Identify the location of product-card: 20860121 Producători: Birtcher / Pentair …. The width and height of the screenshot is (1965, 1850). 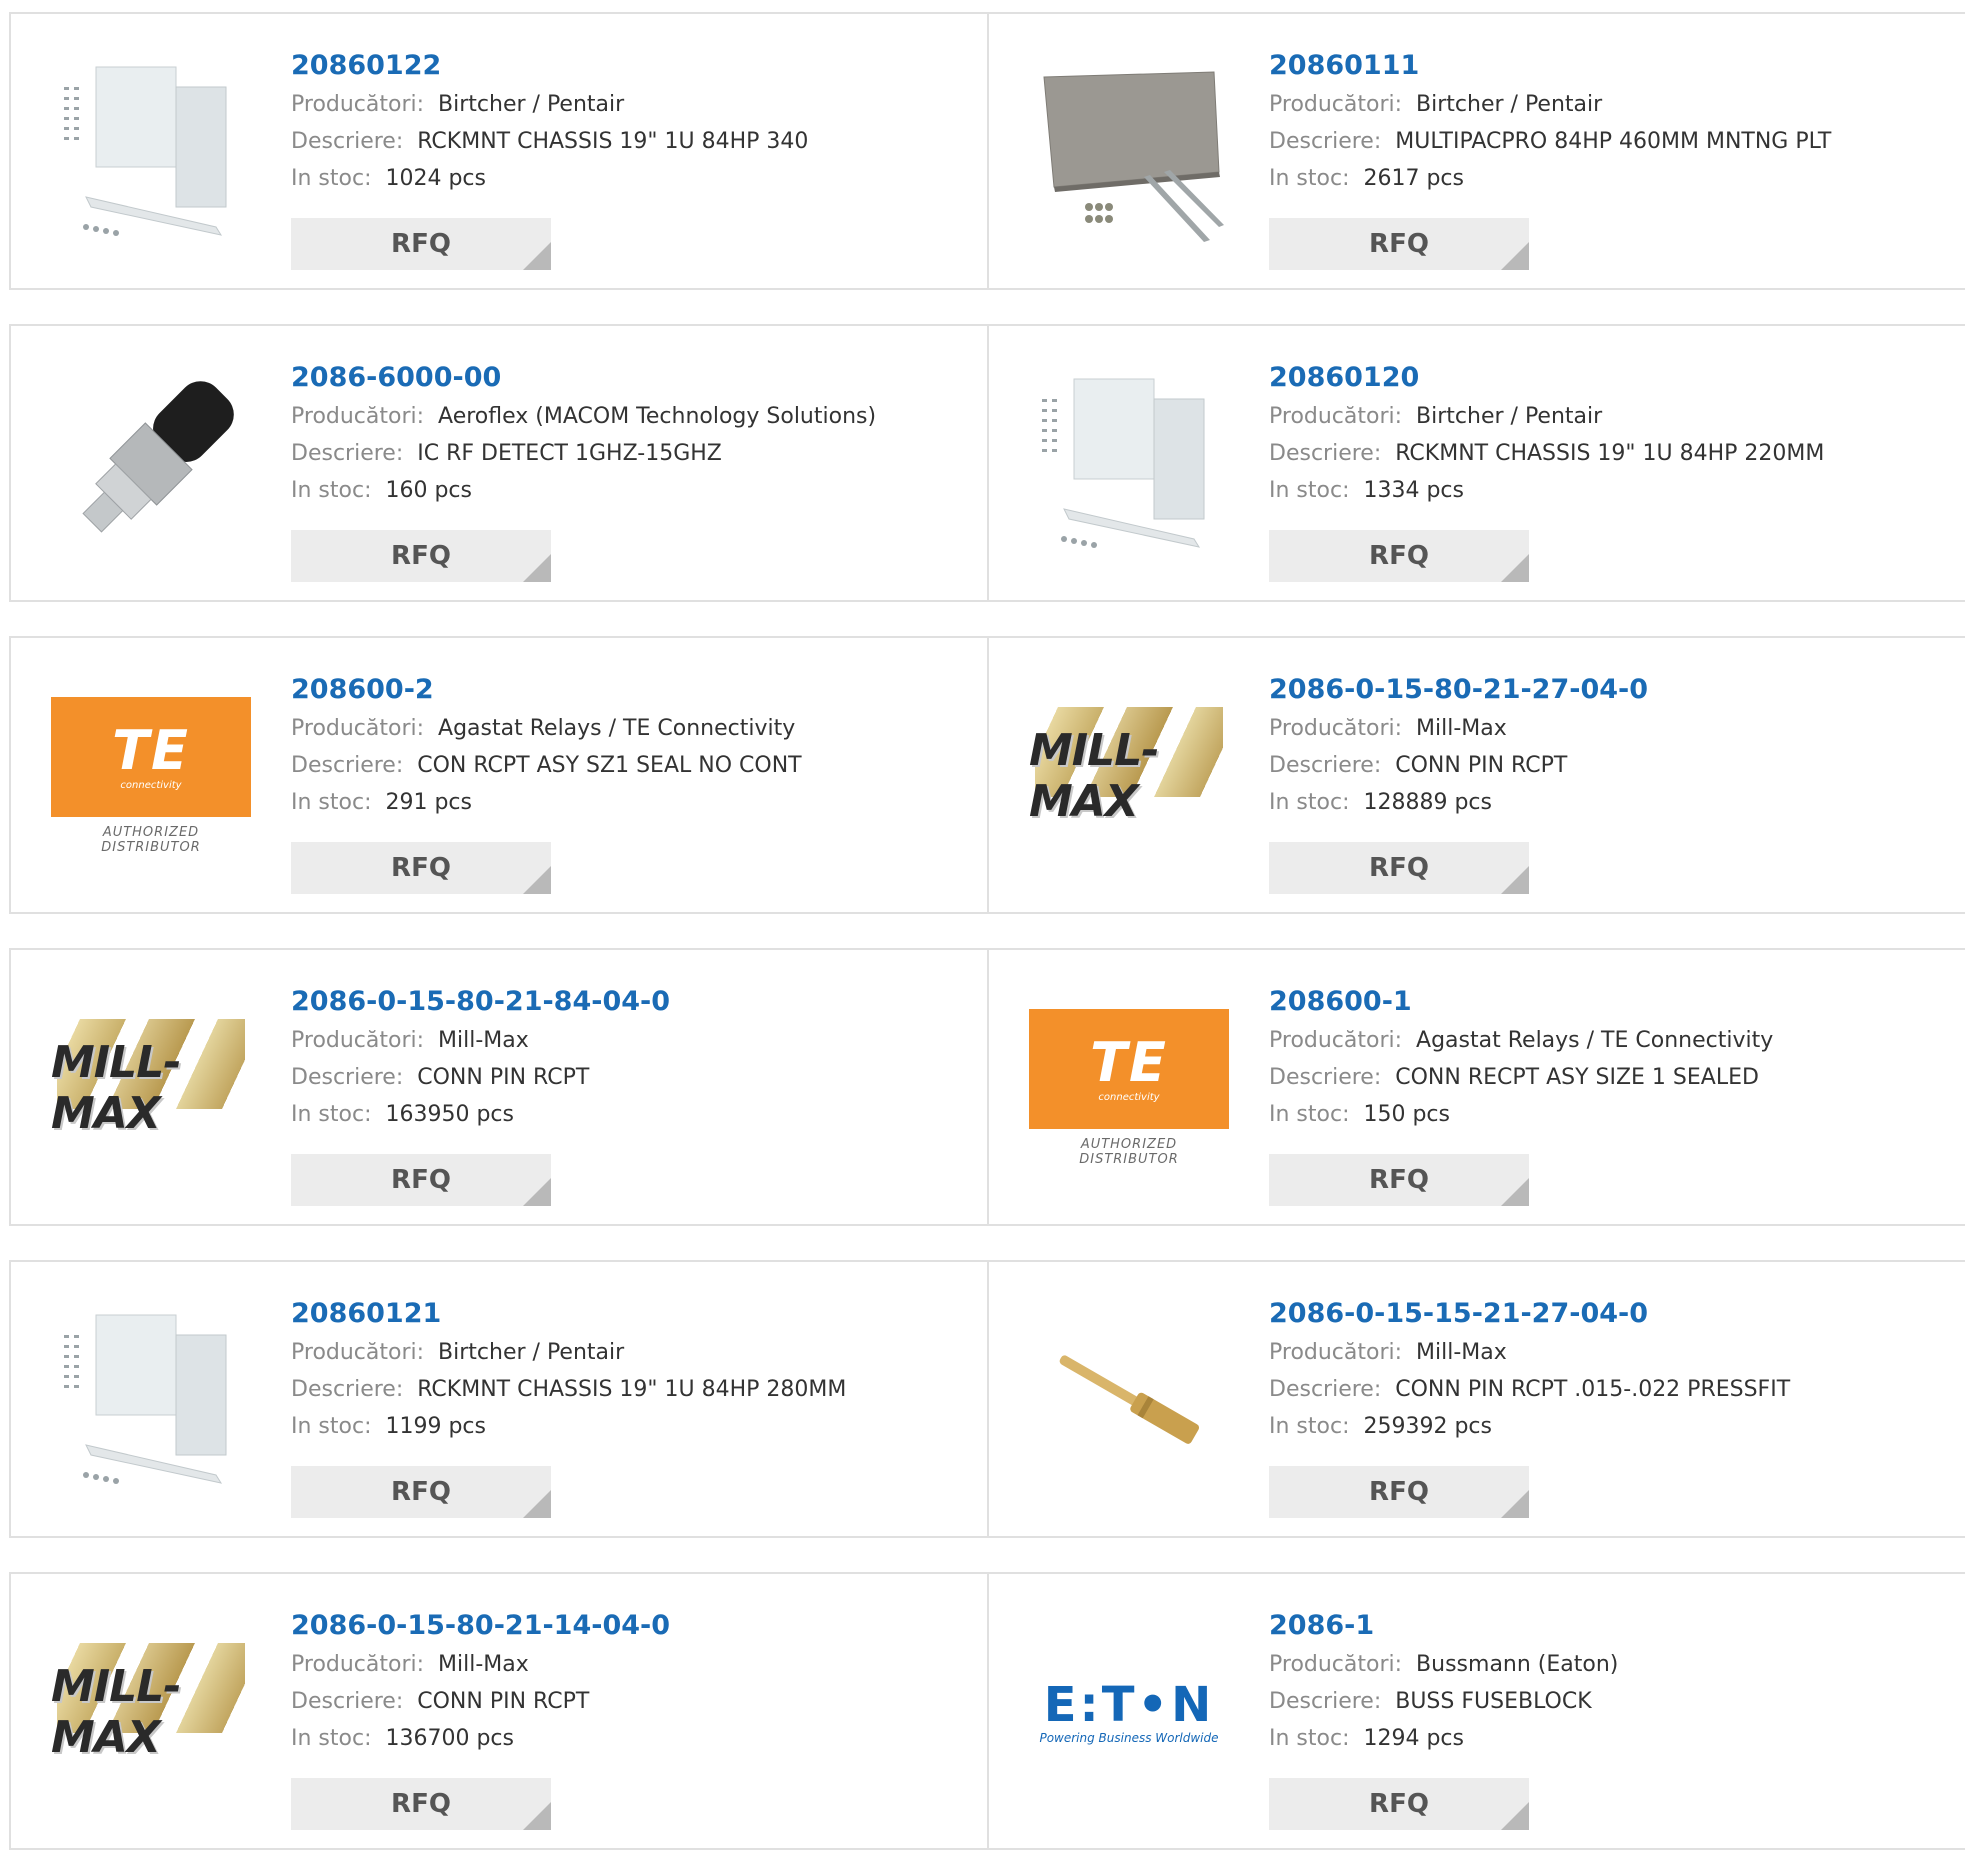
(498, 1399).